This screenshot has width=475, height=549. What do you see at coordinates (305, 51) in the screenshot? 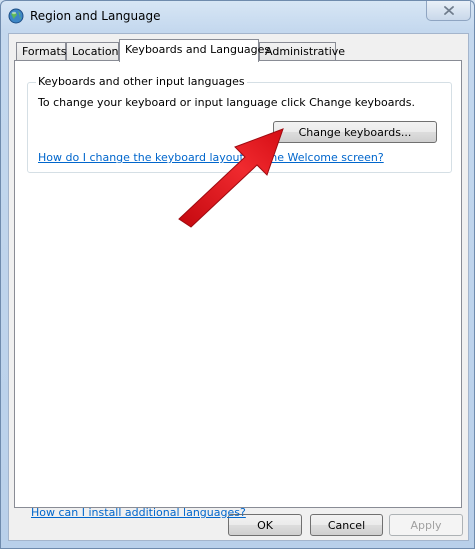
I see `tab-label: Administrative` at bounding box center [305, 51].